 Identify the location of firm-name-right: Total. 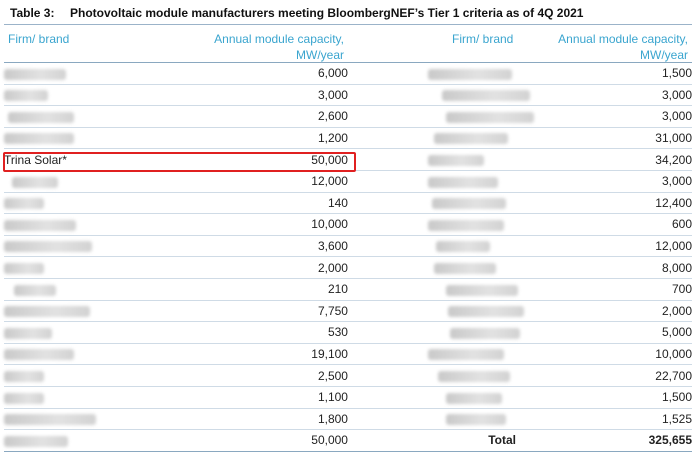
(433, 440).